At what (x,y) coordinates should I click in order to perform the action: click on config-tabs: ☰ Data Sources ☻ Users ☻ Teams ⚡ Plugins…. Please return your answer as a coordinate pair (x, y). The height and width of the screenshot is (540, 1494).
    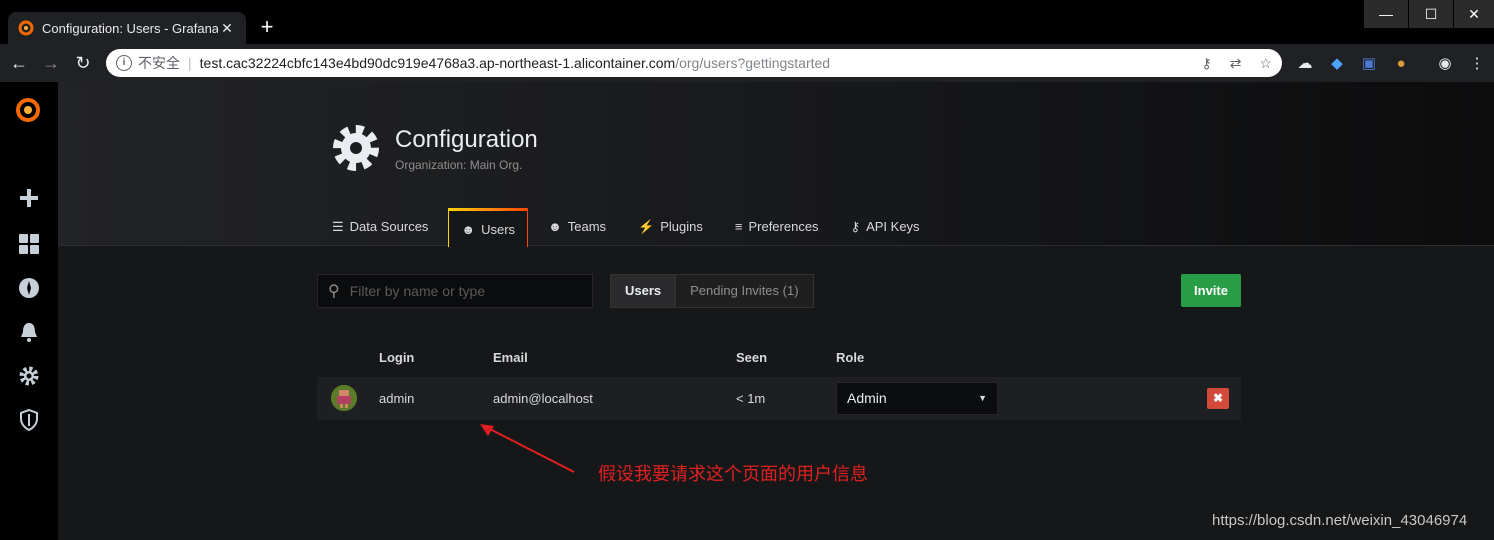
    Looking at the image, I should click on (630, 227).